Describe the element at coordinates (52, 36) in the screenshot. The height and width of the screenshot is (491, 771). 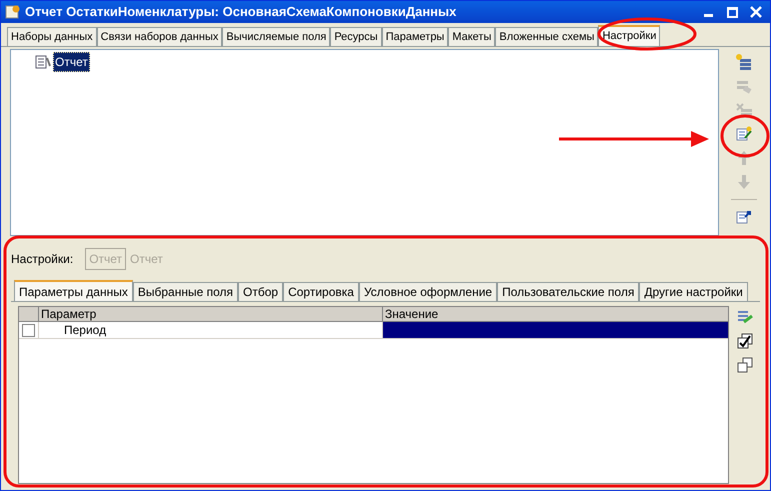
I see `tab: Наборы данных` at that location.